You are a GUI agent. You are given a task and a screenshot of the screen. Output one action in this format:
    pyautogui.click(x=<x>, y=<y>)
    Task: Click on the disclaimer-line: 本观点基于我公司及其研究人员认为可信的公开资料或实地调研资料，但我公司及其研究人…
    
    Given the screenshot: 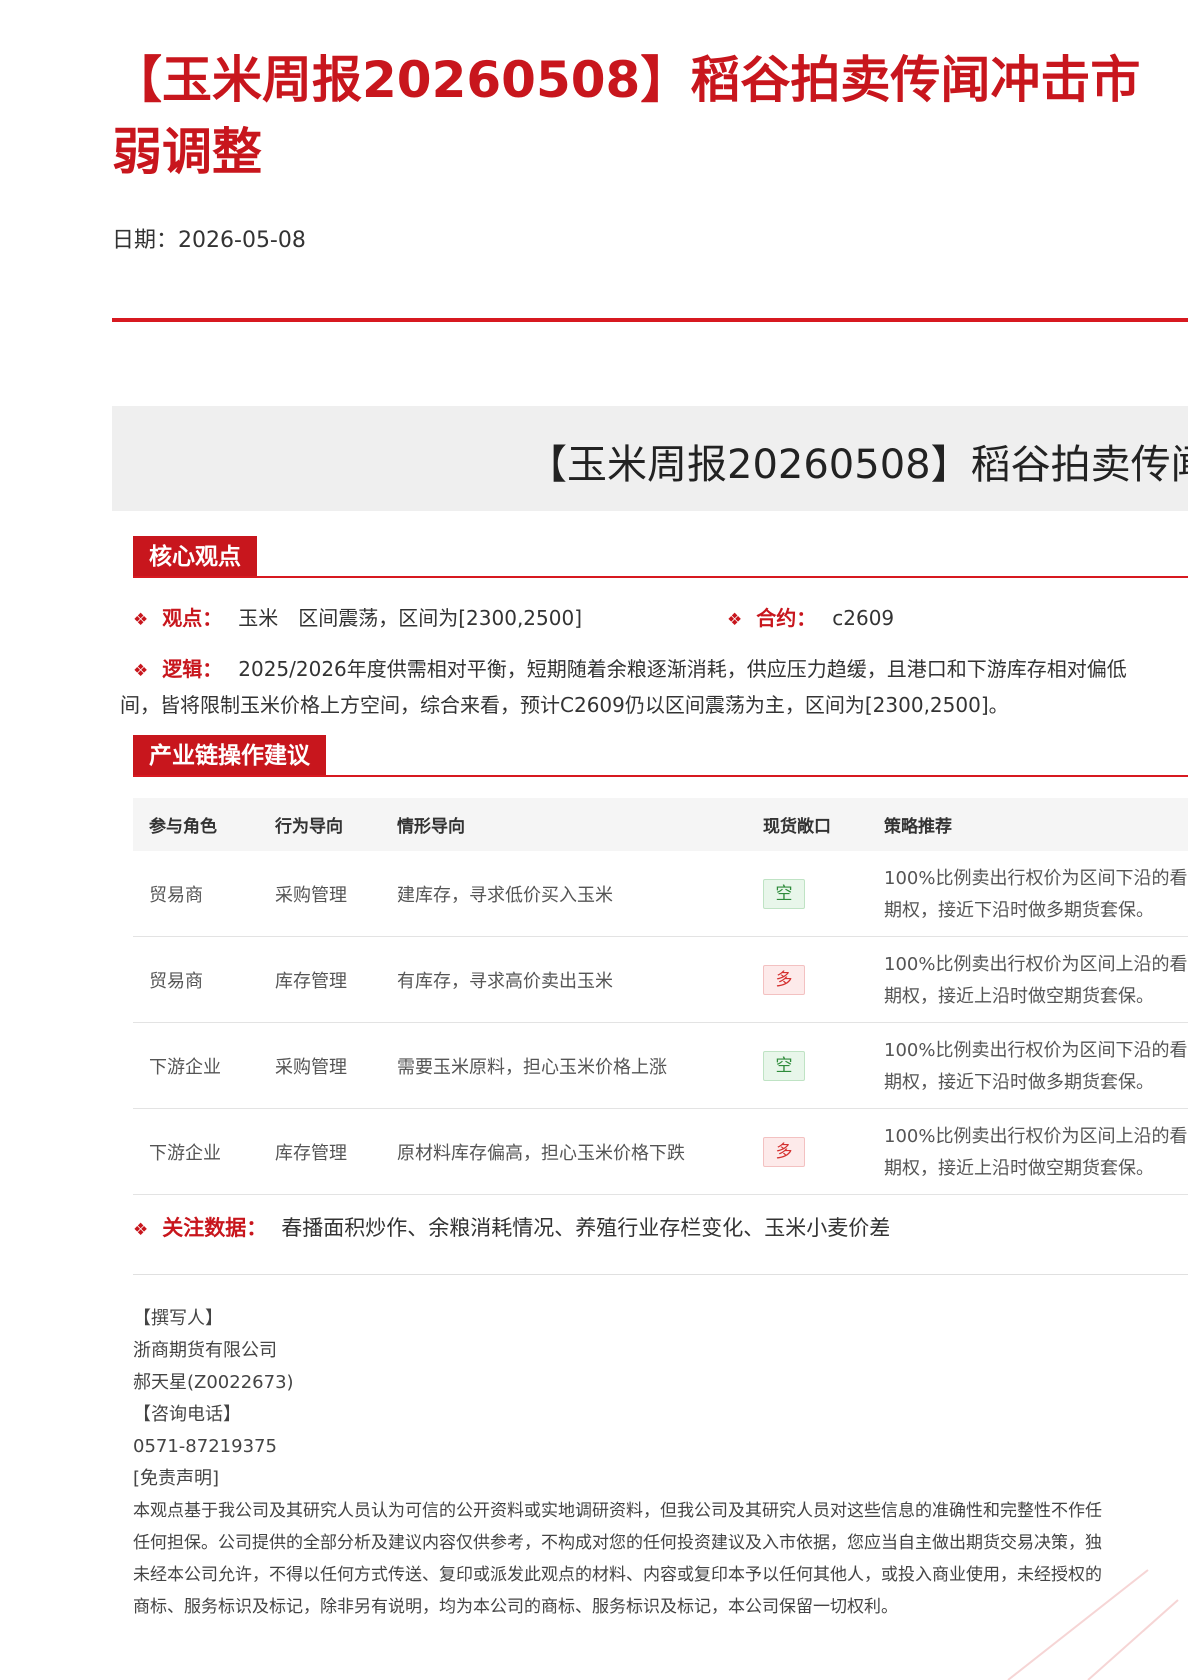 What is the action you would take?
    pyautogui.click(x=617, y=1511)
    